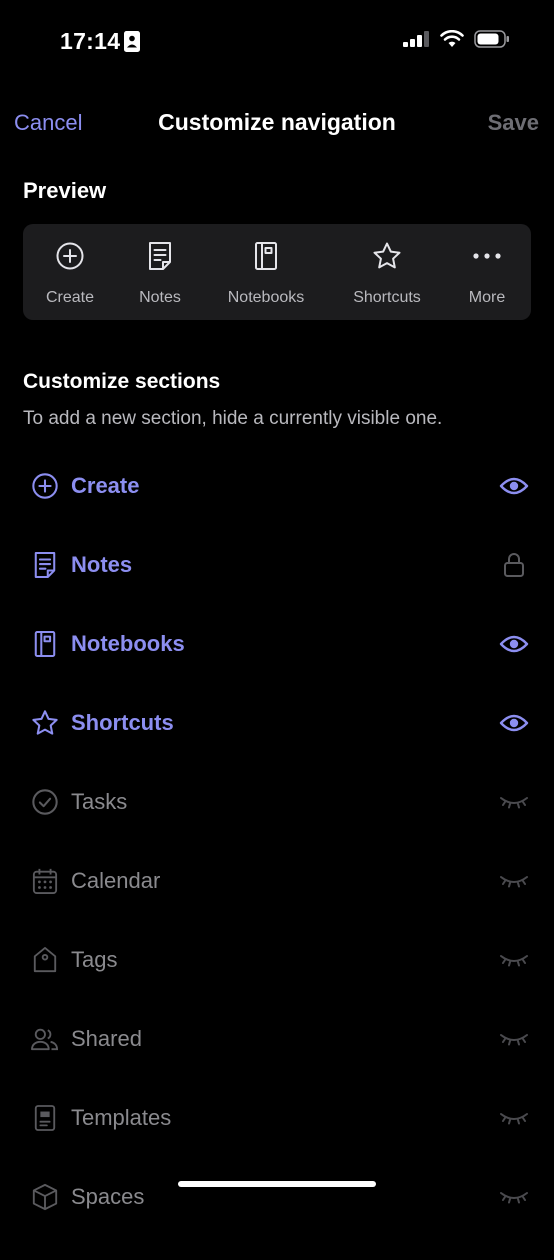 The height and width of the screenshot is (1260, 554). Describe the element at coordinates (277, 667) in the screenshot. I see `section-row-notebooks: Notebooks` at that location.